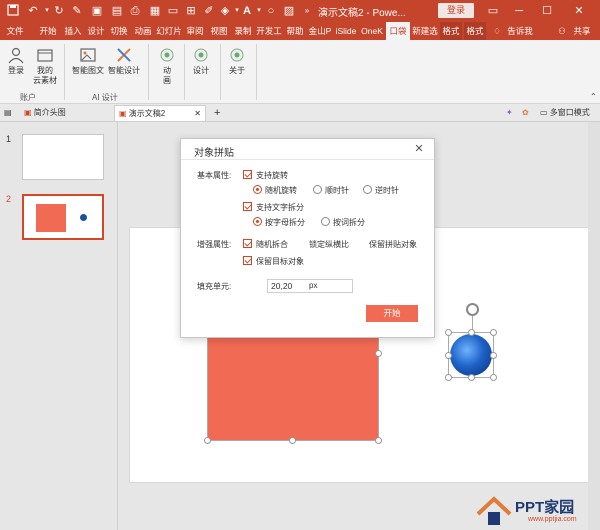 This screenshot has height=530, width=600. Describe the element at coordinates (97, 11) in the screenshot. I see `new-slide-icon: ▣` at that location.